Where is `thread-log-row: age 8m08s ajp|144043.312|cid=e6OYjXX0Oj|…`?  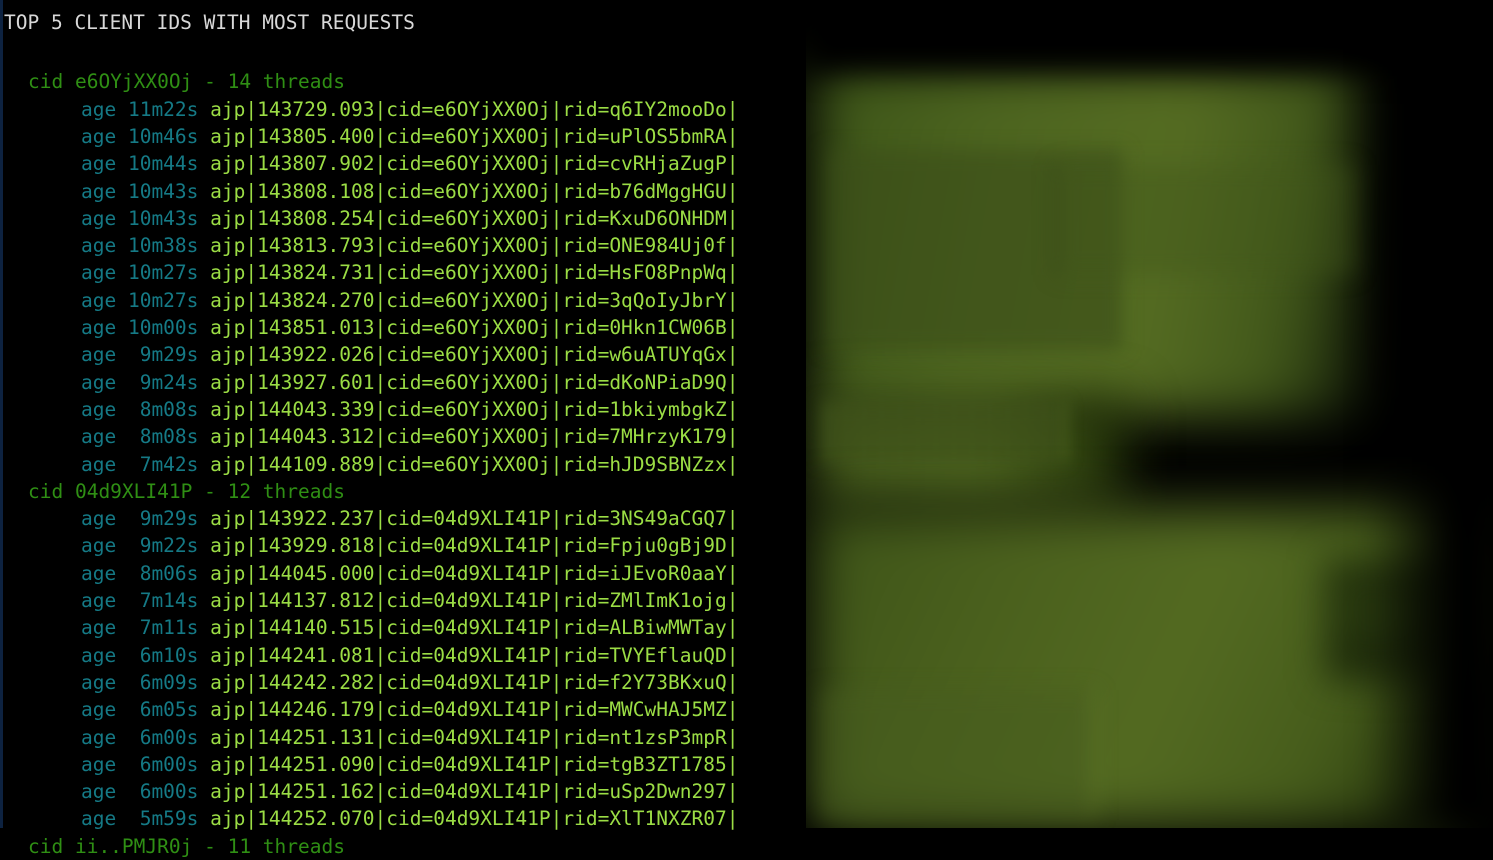 thread-log-row: age 8m08s ajp|144043.312|cid=e6OYjXX0Oj|… is located at coordinates (746, 436).